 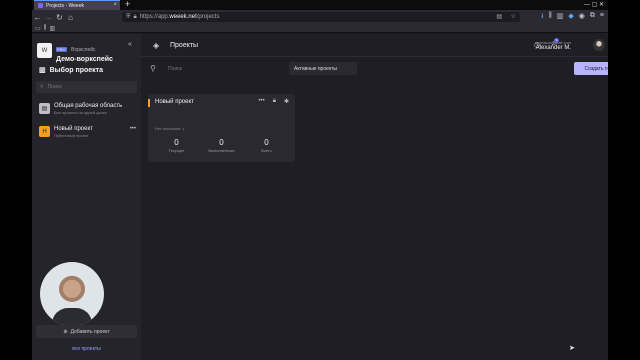 I want to click on library-shelf-icon: ⫼, so click(x=45, y=28).